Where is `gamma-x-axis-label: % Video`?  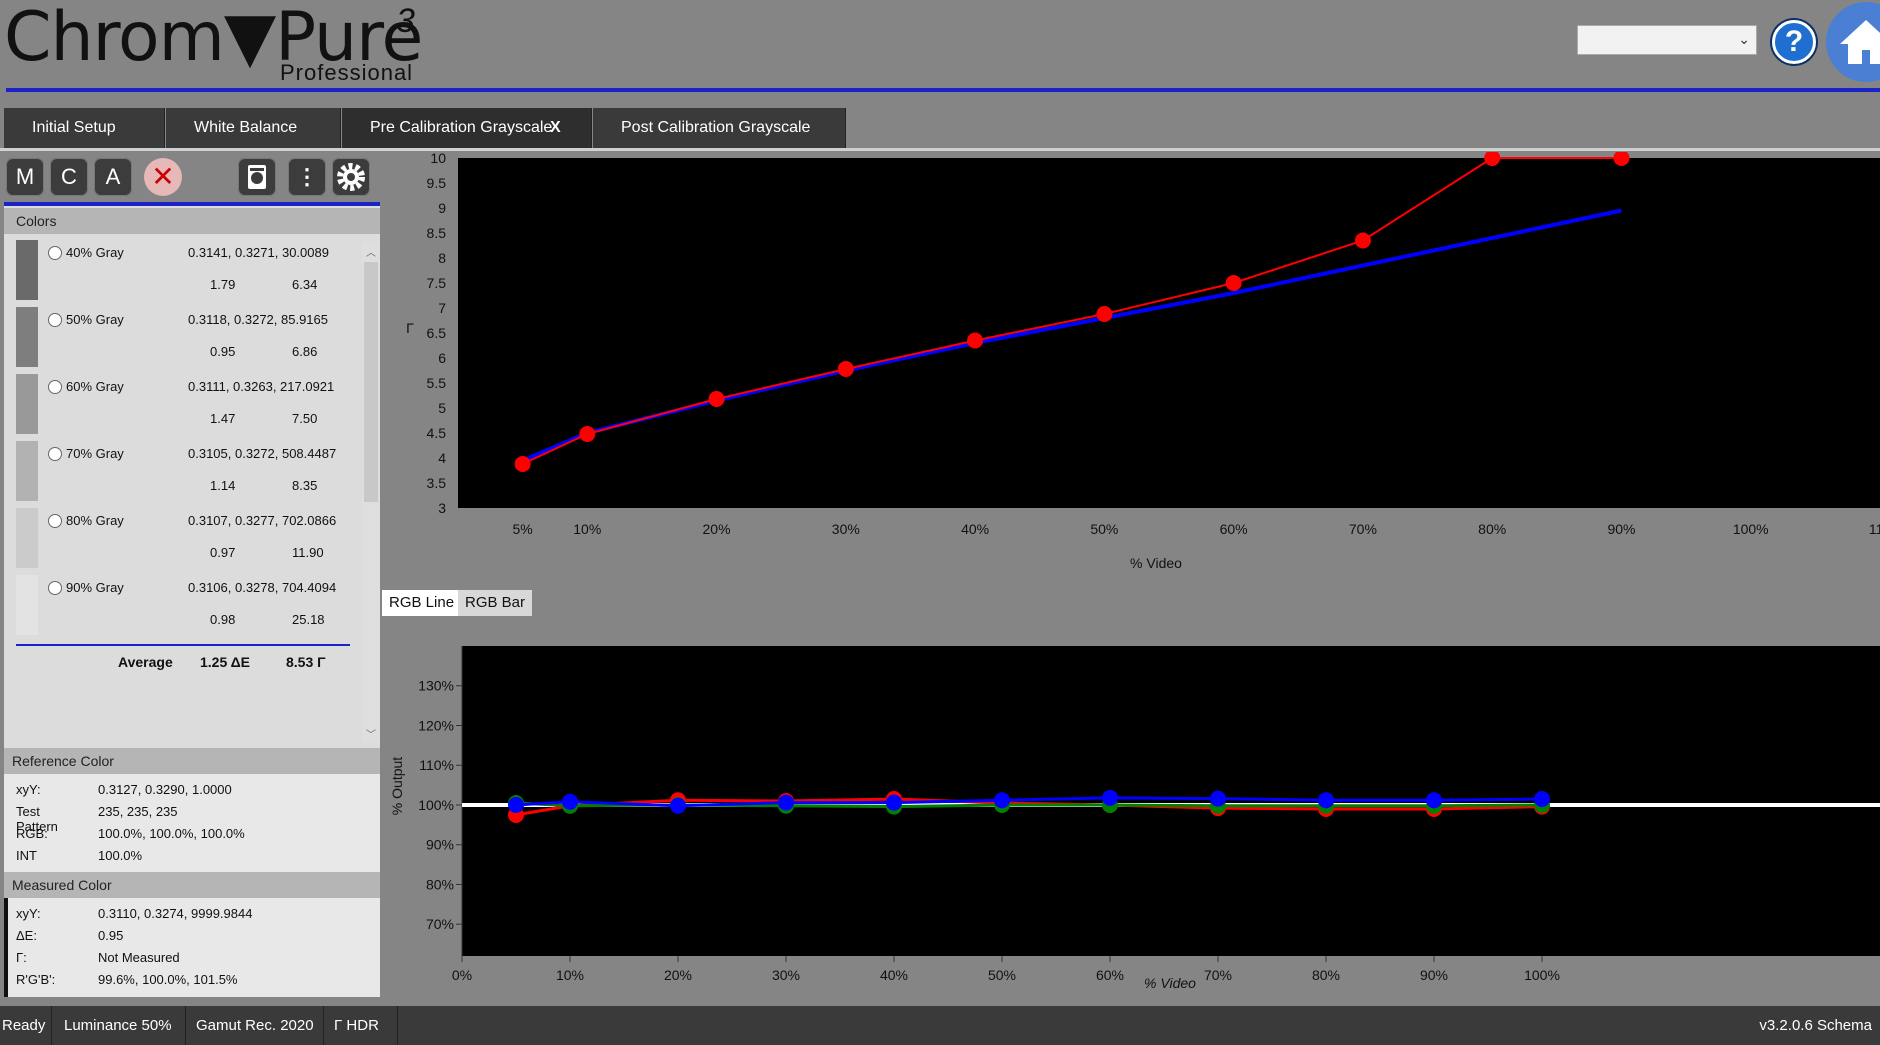
gamma-x-axis-label: % Video is located at coordinates (1156, 563).